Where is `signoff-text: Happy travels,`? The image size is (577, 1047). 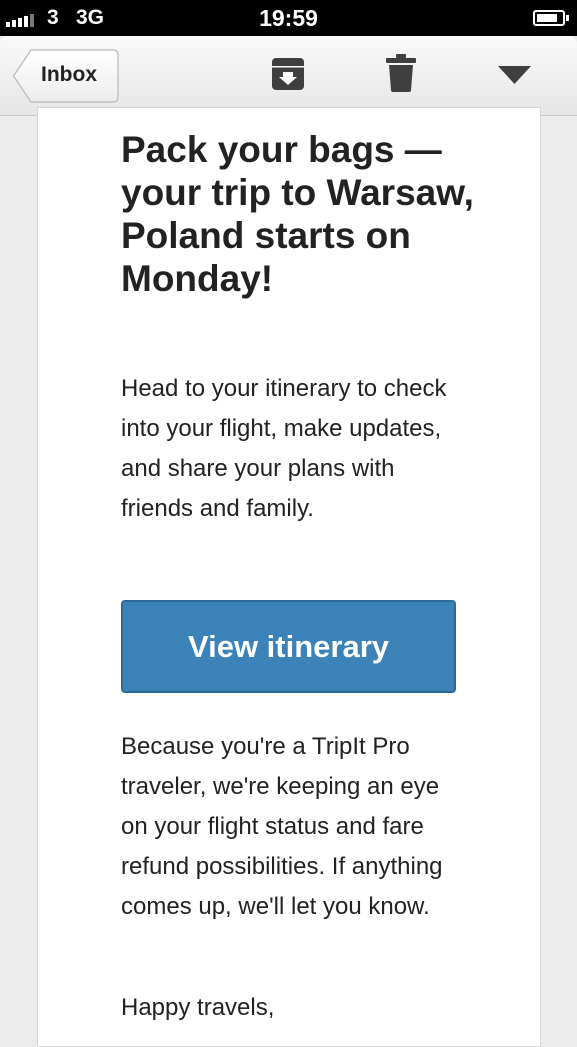 signoff-text: Happy travels, is located at coordinates (198, 1007).